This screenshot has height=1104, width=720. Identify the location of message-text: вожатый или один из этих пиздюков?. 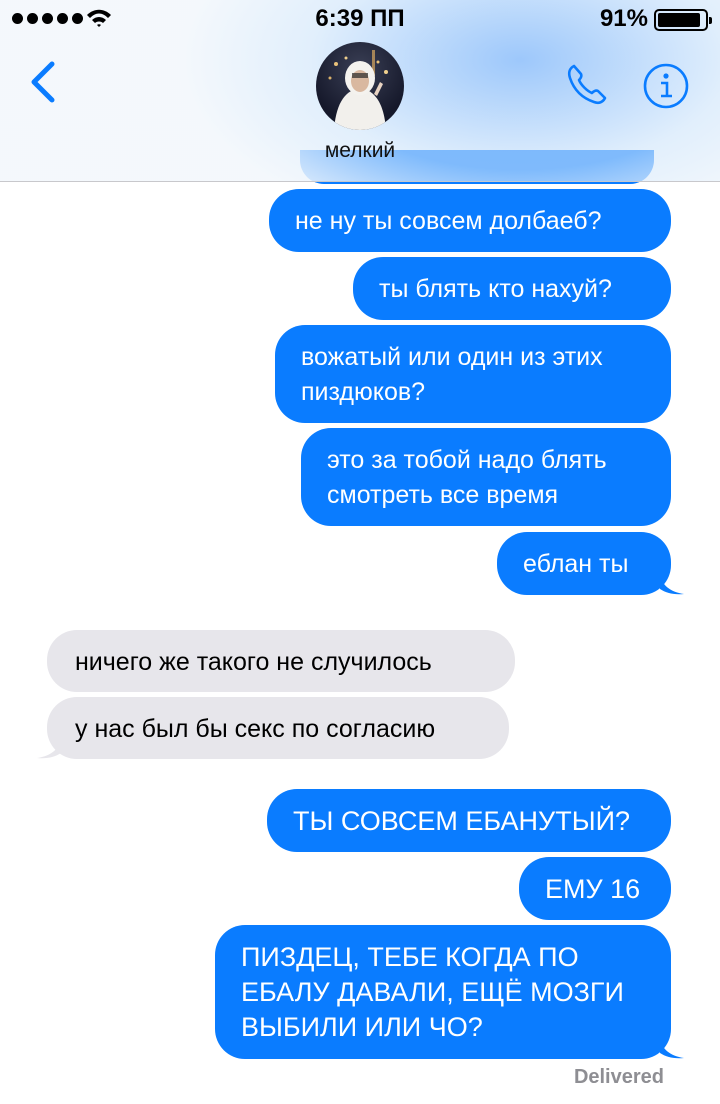
(452, 374).